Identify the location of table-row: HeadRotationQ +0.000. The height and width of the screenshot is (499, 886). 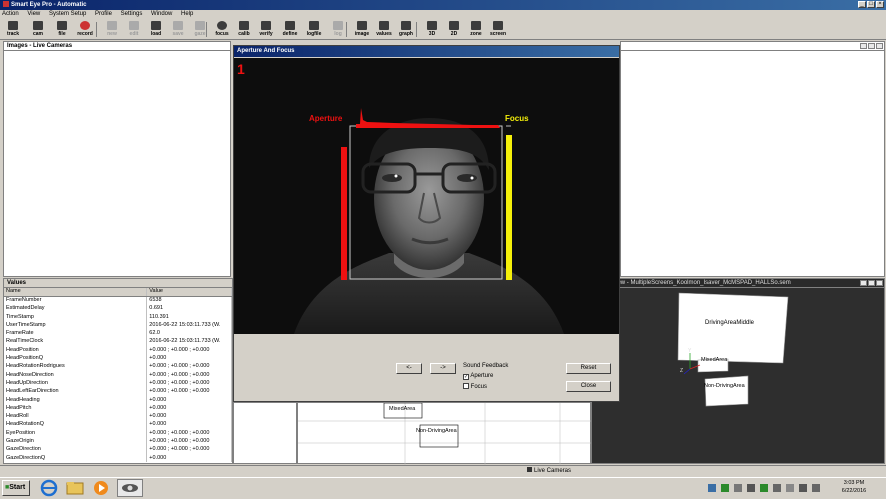
(118, 425).